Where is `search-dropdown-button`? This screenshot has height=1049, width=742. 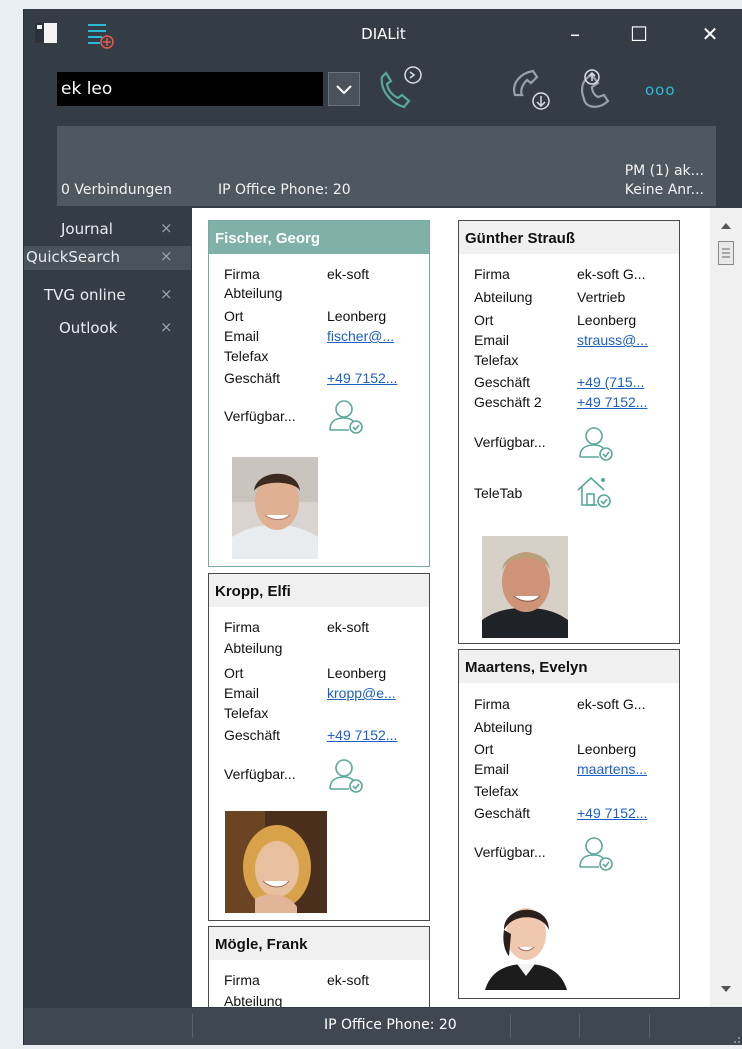 search-dropdown-button is located at coordinates (344, 89).